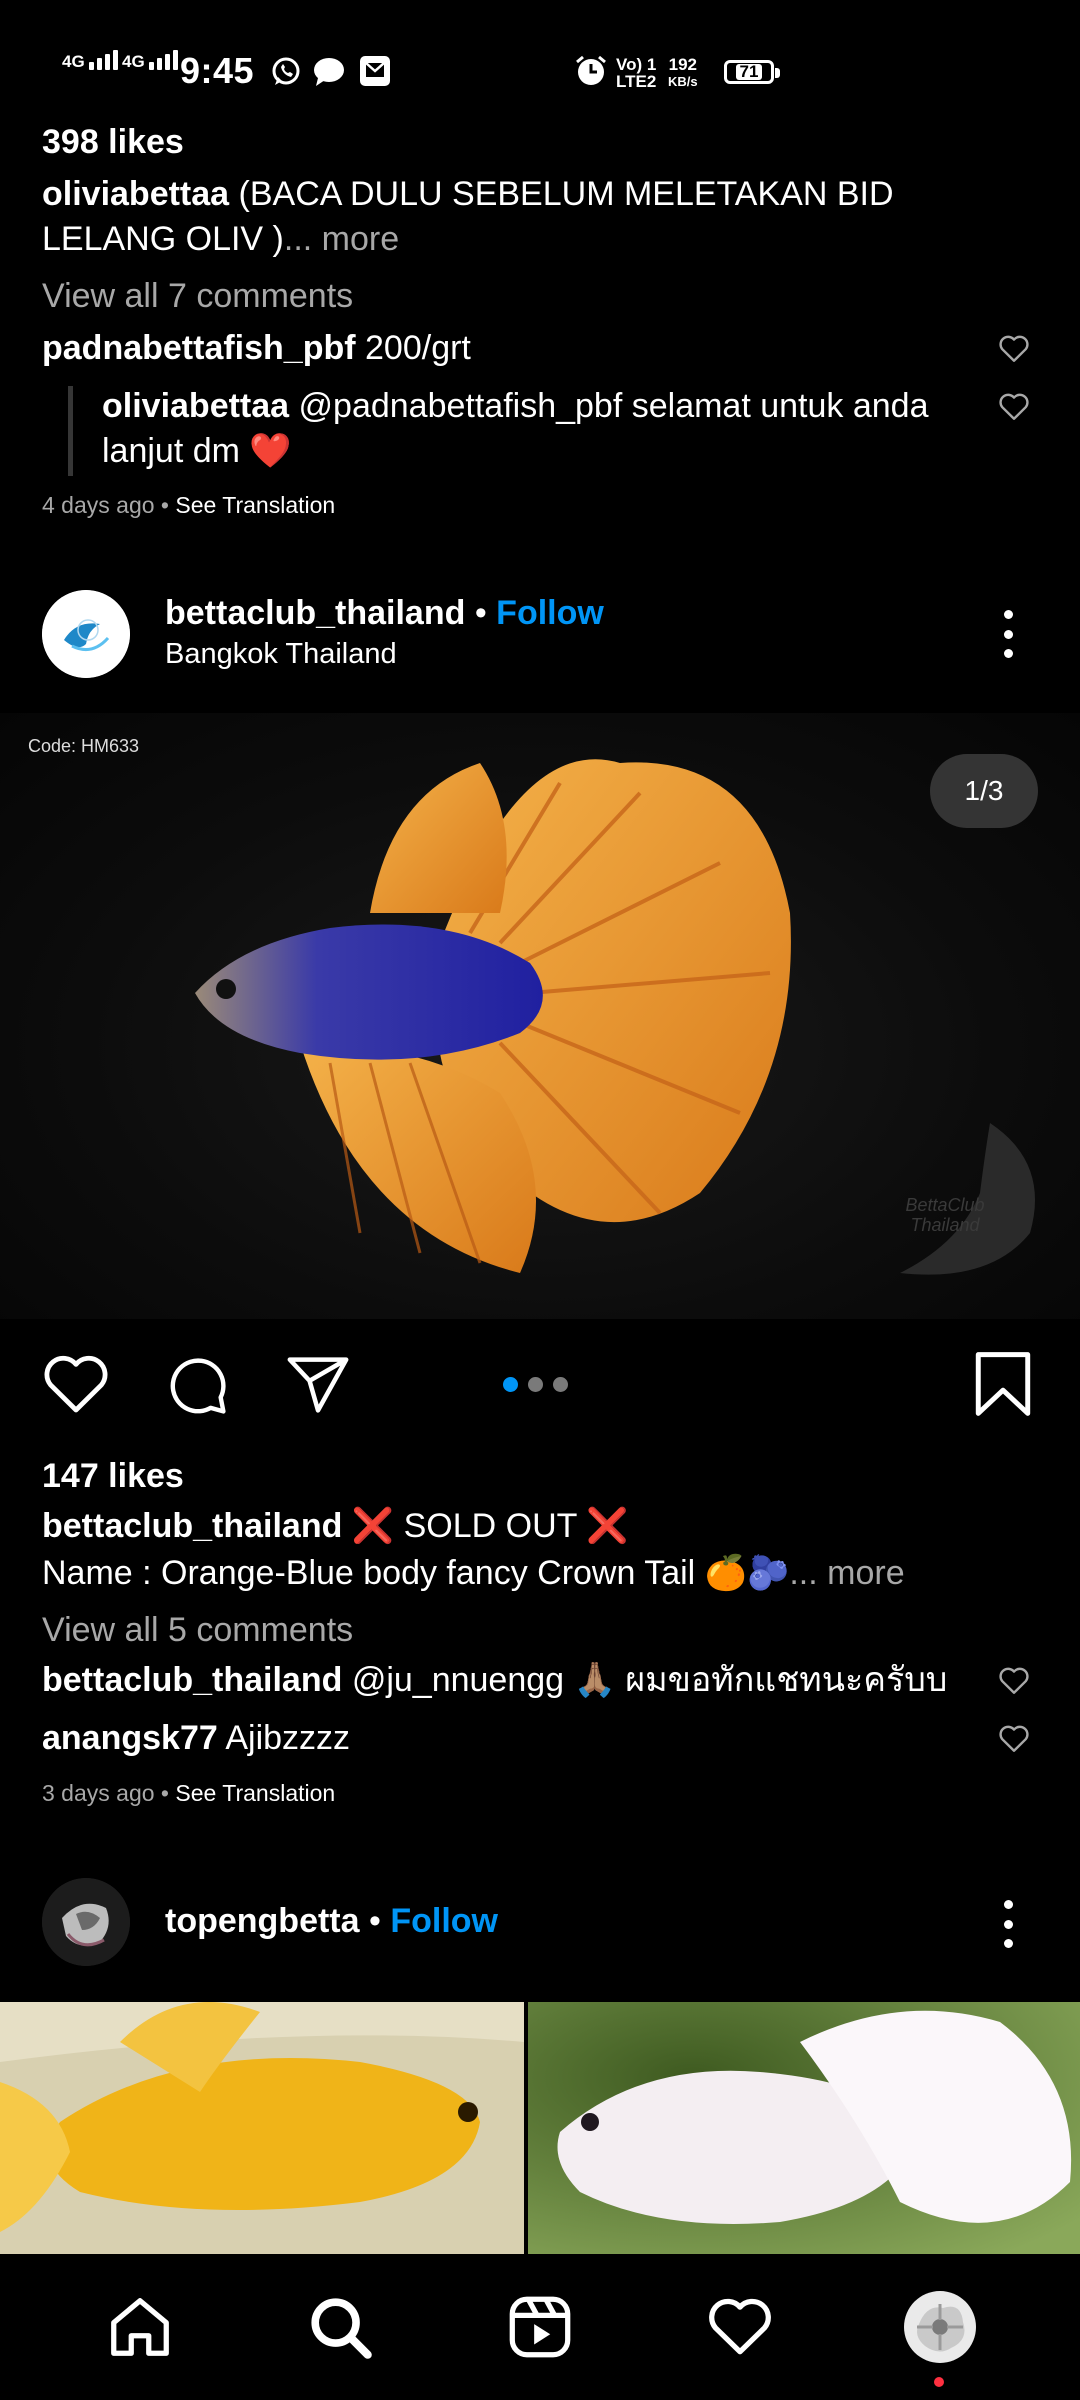  I want to click on reels-icon, so click(540, 2327).